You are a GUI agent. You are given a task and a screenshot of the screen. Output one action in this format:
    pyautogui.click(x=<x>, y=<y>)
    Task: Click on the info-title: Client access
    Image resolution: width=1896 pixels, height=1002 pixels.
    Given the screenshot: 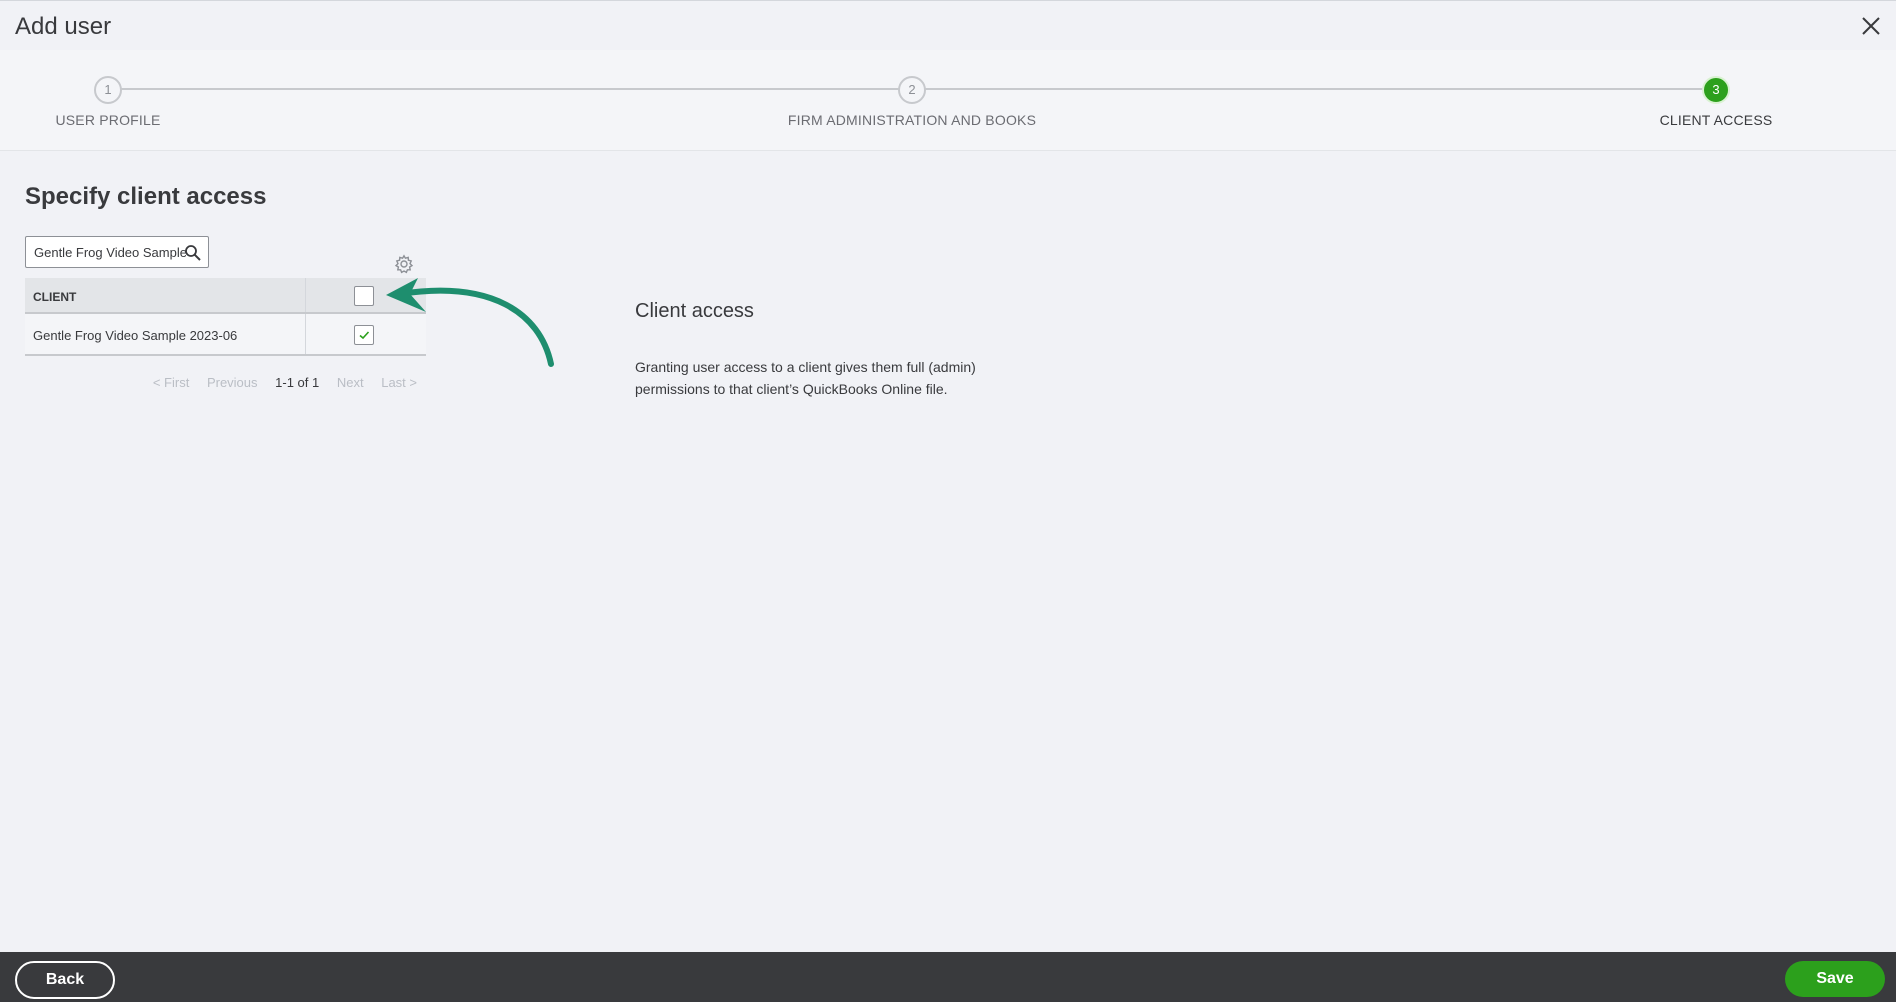 What is the action you would take?
    pyautogui.click(x=694, y=311)
    